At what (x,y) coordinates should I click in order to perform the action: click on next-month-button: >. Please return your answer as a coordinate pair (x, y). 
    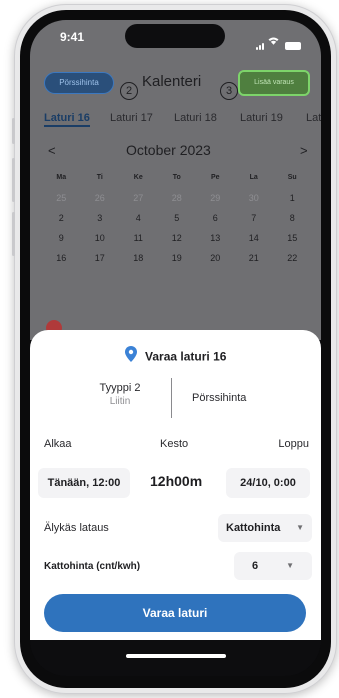
    Looking at the image, I should click on (304, 150).